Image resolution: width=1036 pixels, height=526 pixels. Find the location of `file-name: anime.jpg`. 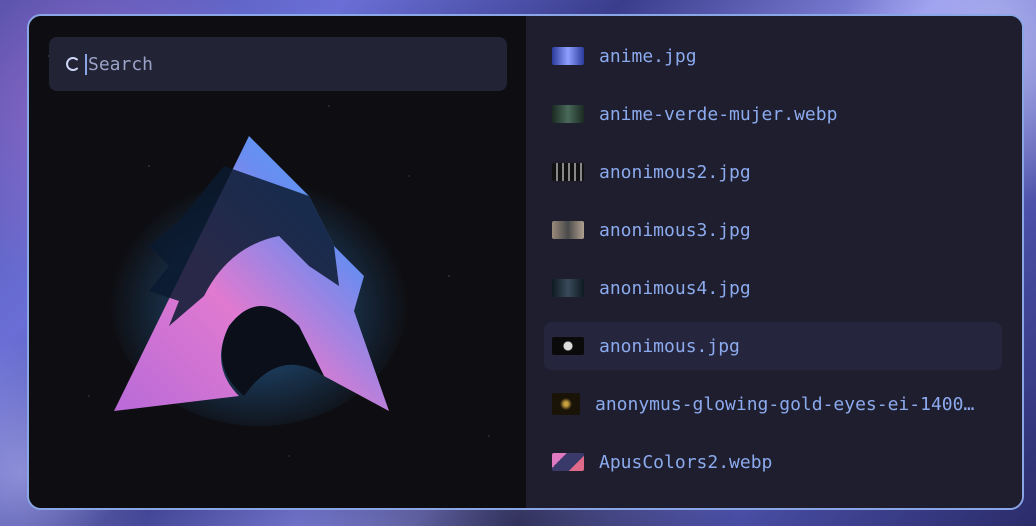

file-name: anime.jpg is located at coordinates (648, 56).